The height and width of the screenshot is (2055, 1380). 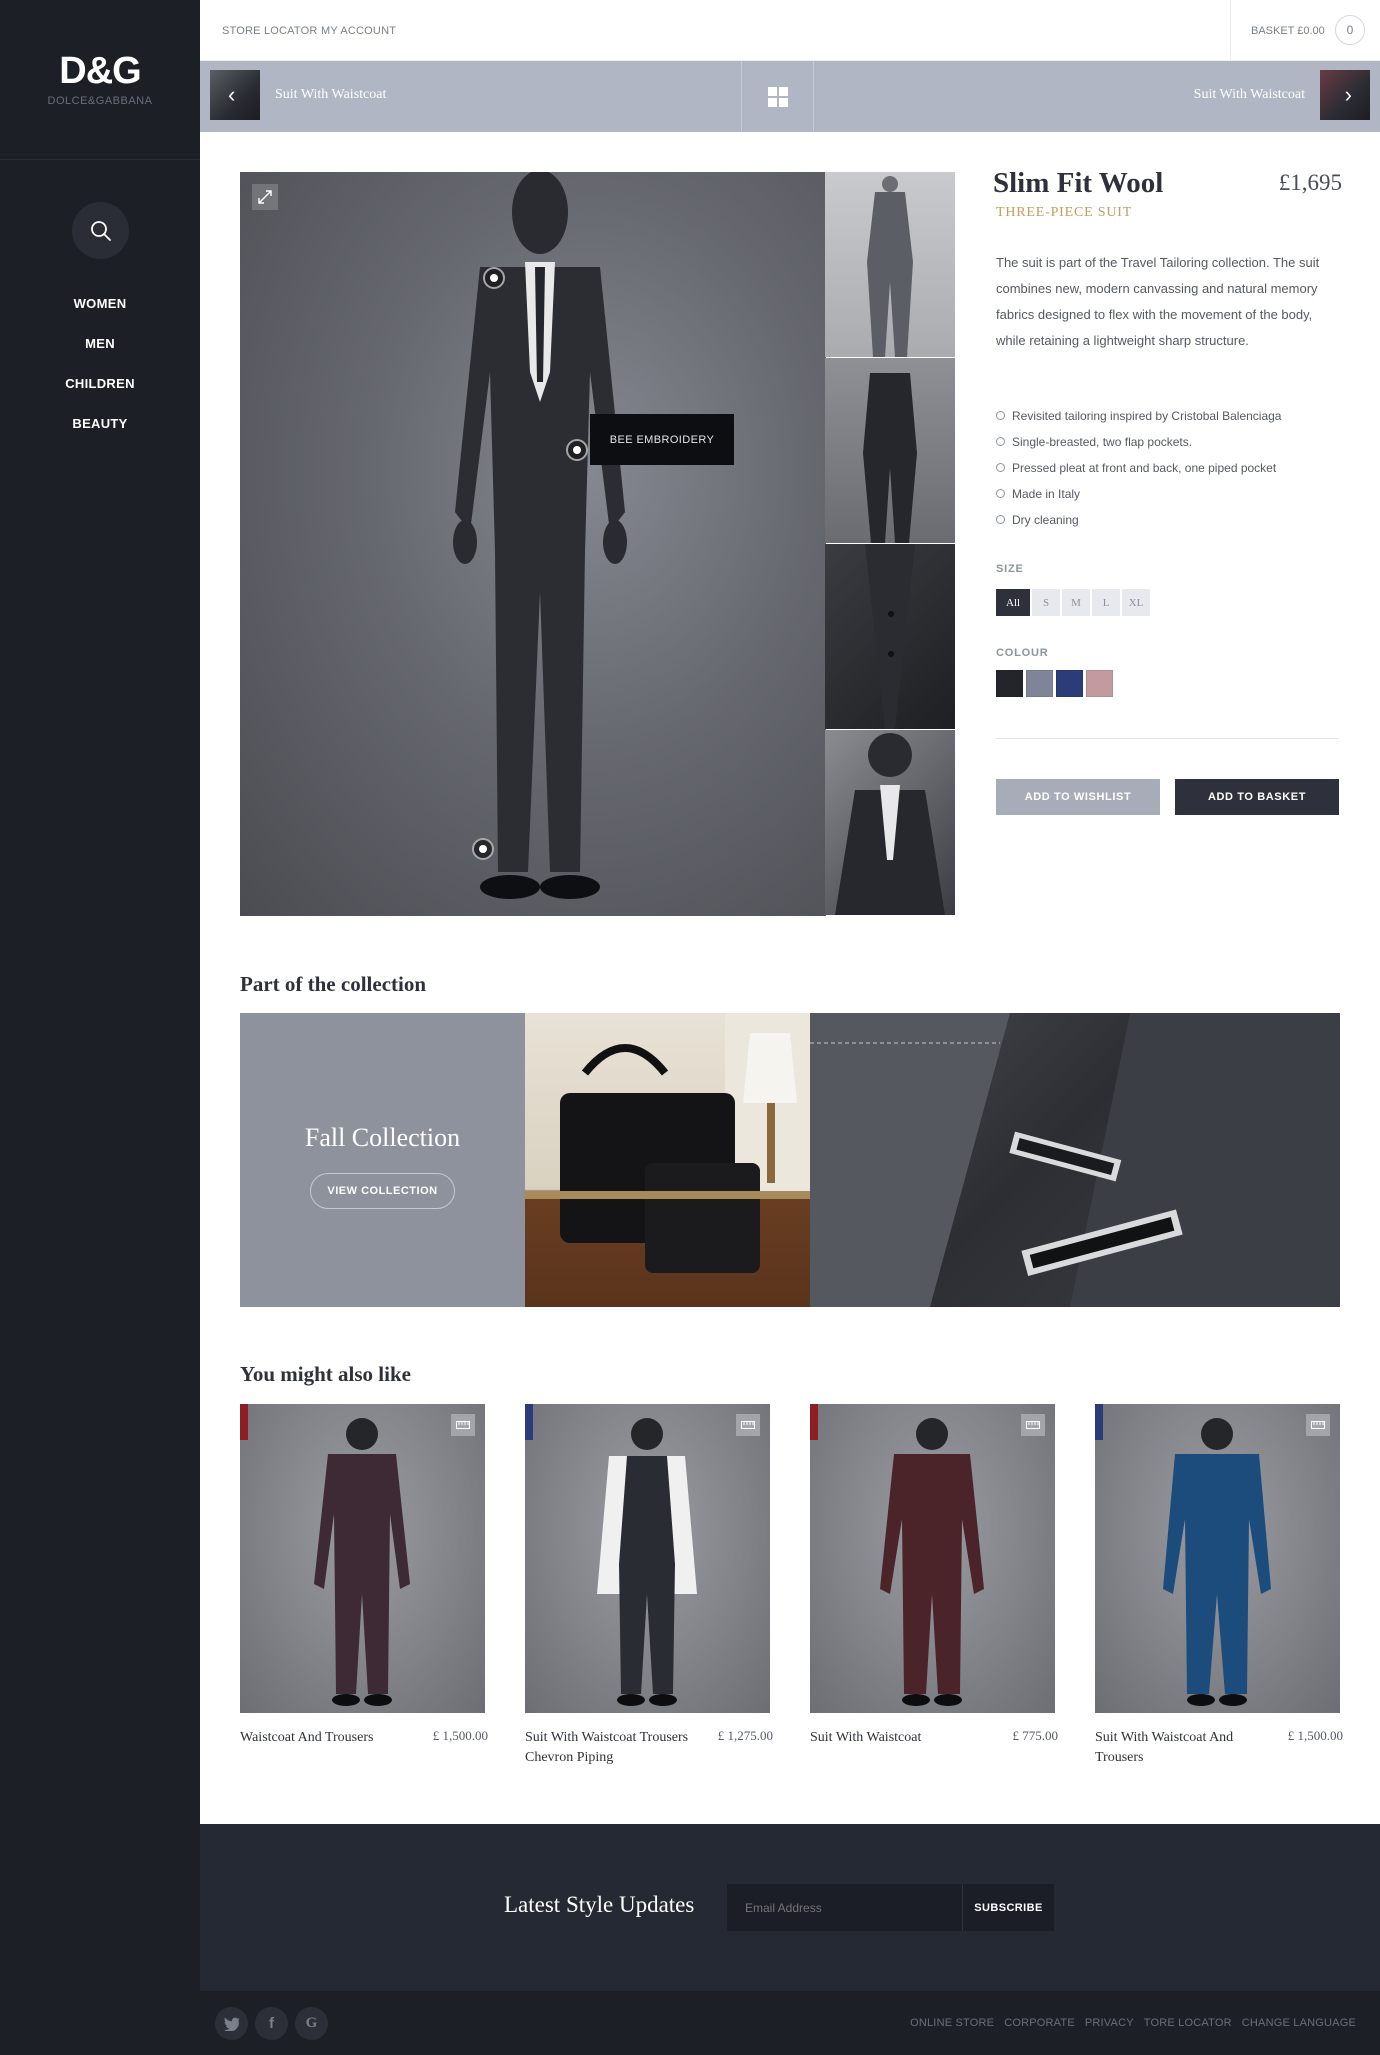 What do you see at coordinates (1138, 496) in the screenshot?
I see `feature-item: Made in Italy` at bounding box center [1138, 496].